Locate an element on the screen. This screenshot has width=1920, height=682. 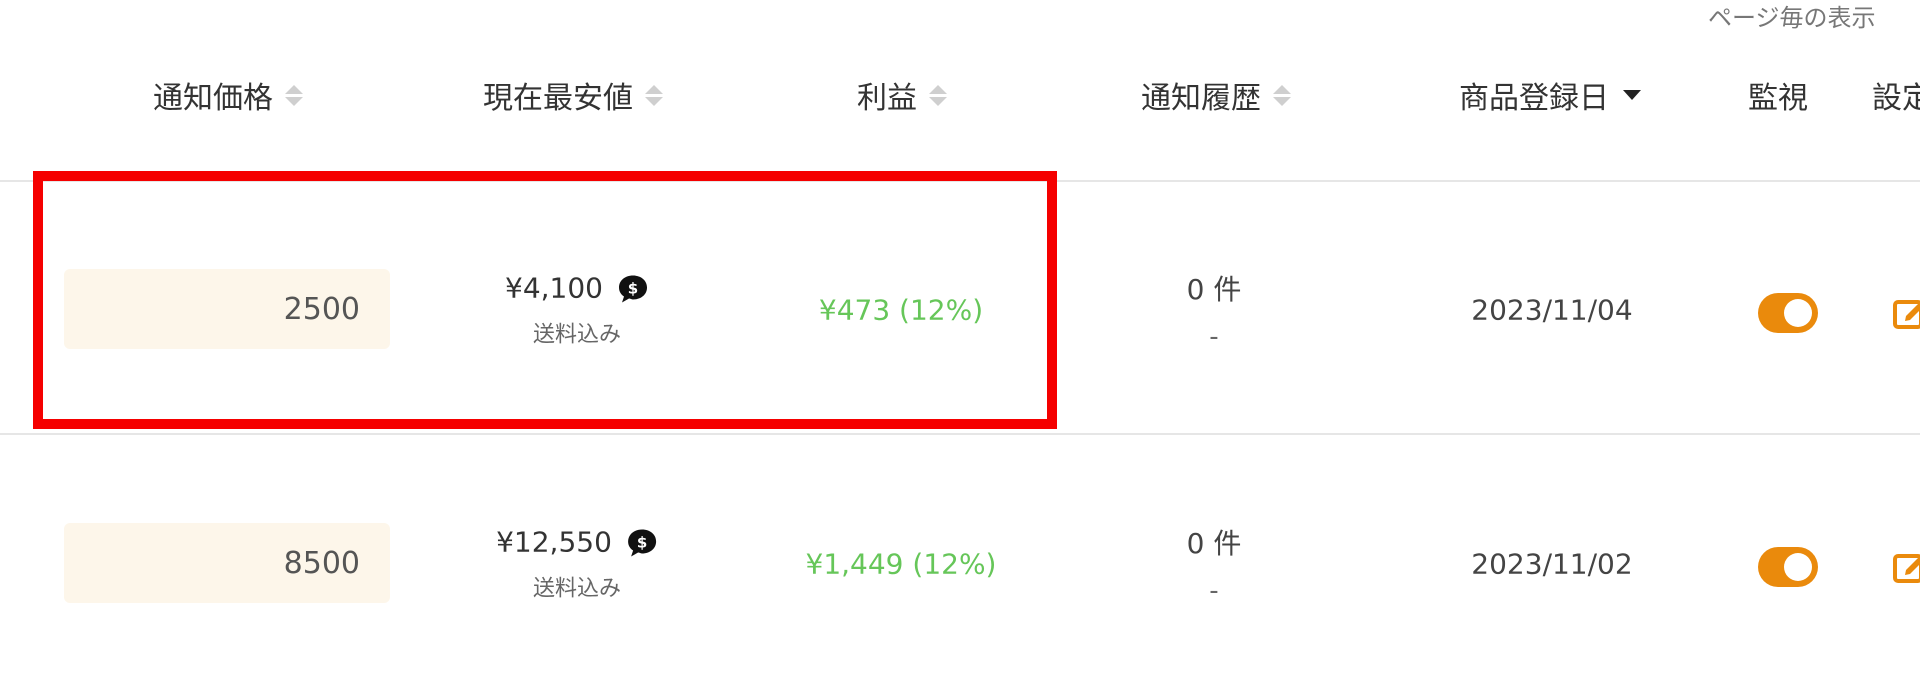
header-settings: 設定 is located at coordinates (1896, 95).